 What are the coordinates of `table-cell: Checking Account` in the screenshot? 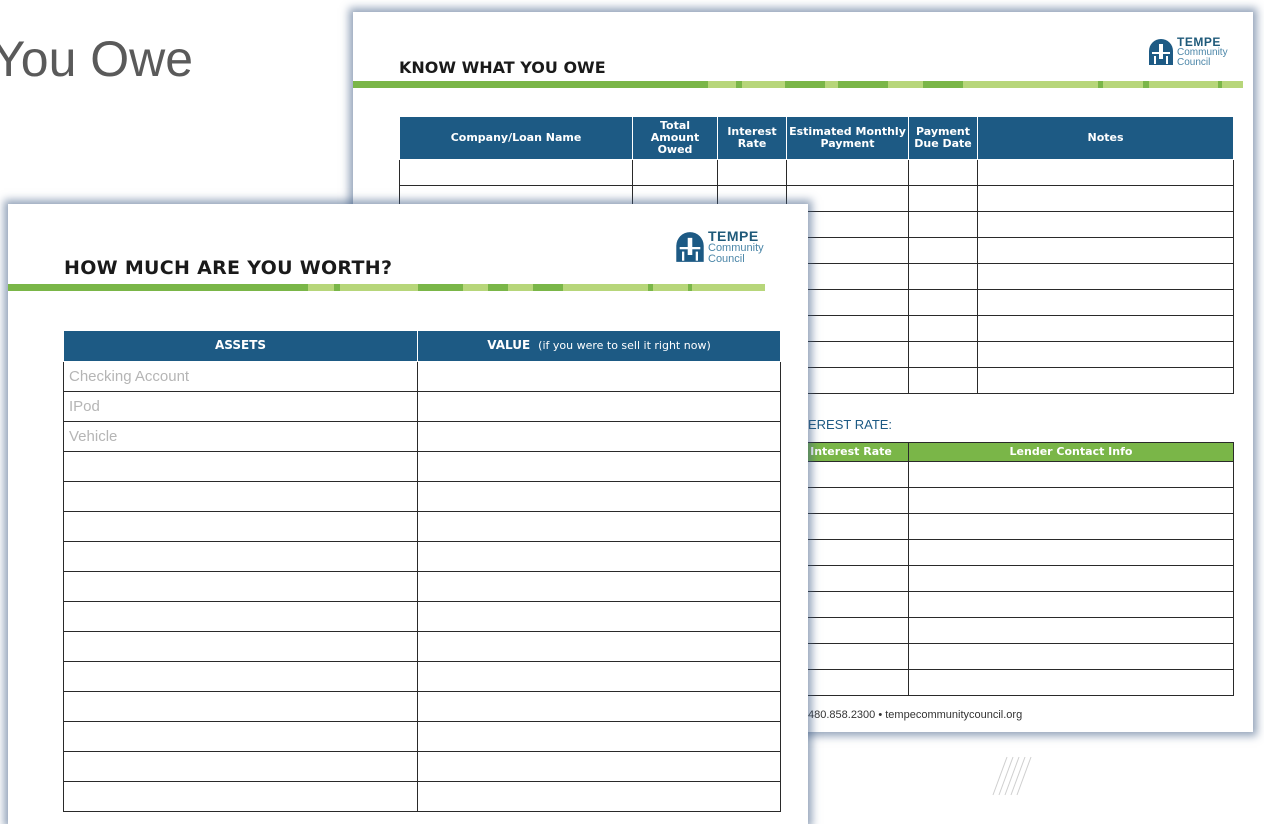 It's located at (240, 376).